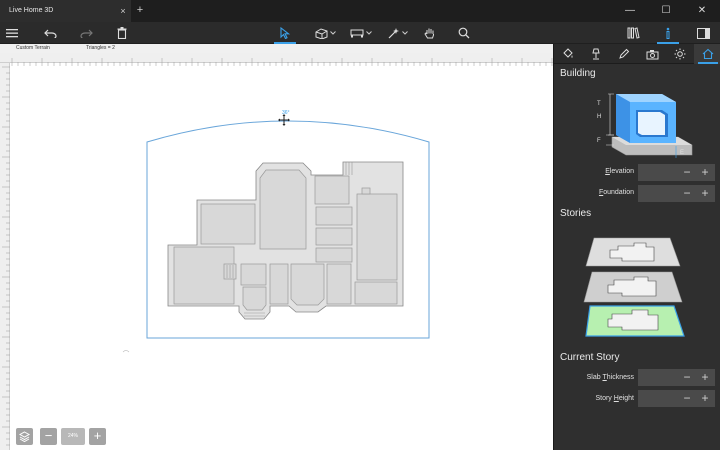  Describe the element at coordinates (676, 193) in the screenshot. I see `foundation-field: − +` at that location.